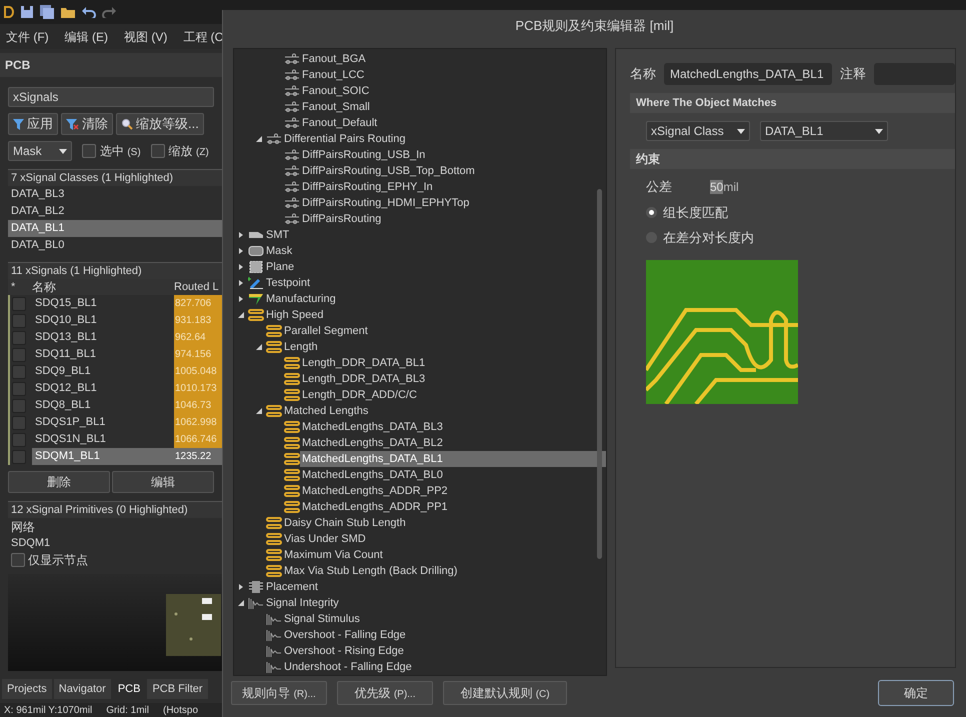 This screenshot has height=717, width=966. Describe the element at coordinates (373, 571) in the screenshot. I see `tree-item: Max Via Stub Length (Back Drilling)` at that location.